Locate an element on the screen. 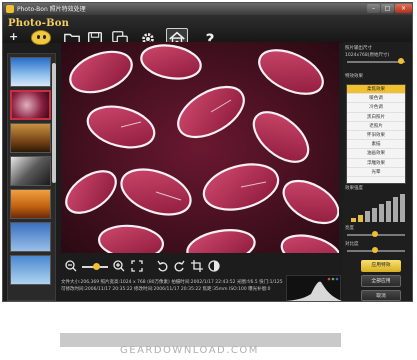  effect-item: 冷色调 is located at coordinates (376, 108).